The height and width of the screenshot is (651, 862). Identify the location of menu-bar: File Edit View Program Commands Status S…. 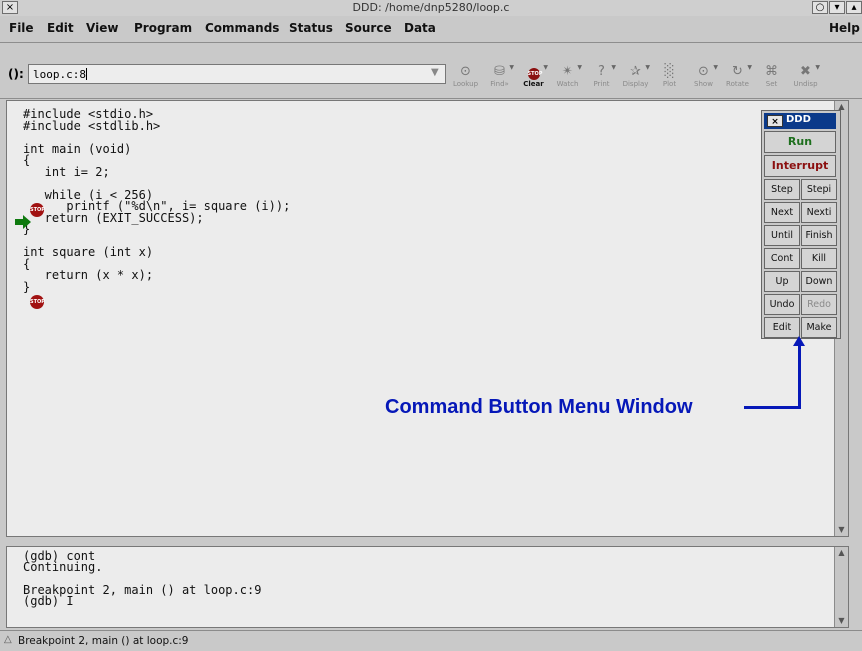
(431, 29).